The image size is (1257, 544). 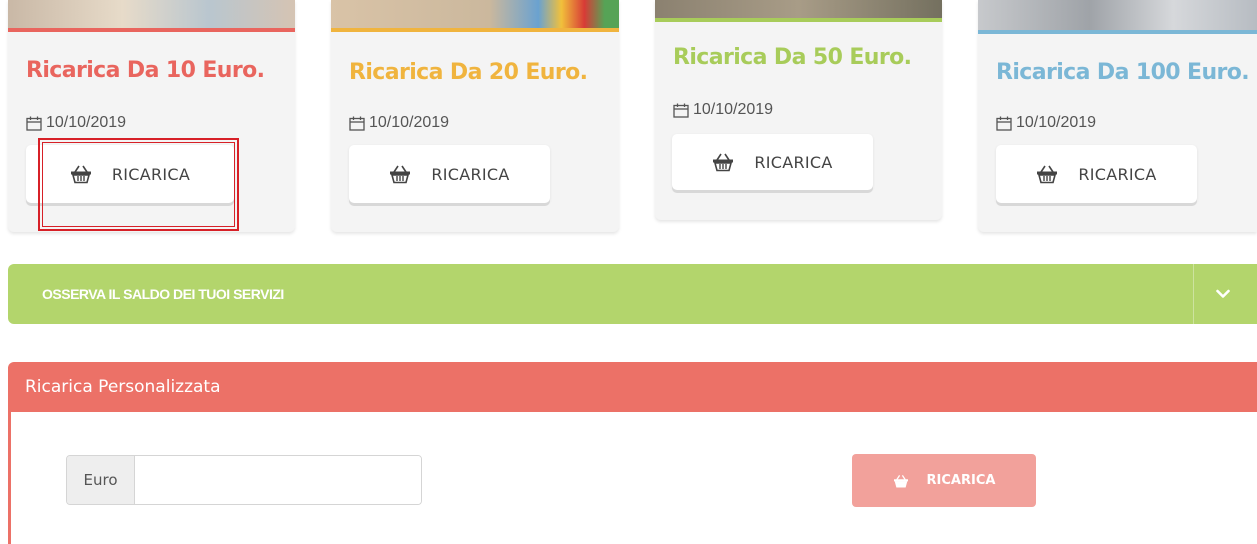 I want to click on recharge-card-20: Ricarica Da 20 Euro. 10/10/2019 RICARICA, so click(x=475, y=116).